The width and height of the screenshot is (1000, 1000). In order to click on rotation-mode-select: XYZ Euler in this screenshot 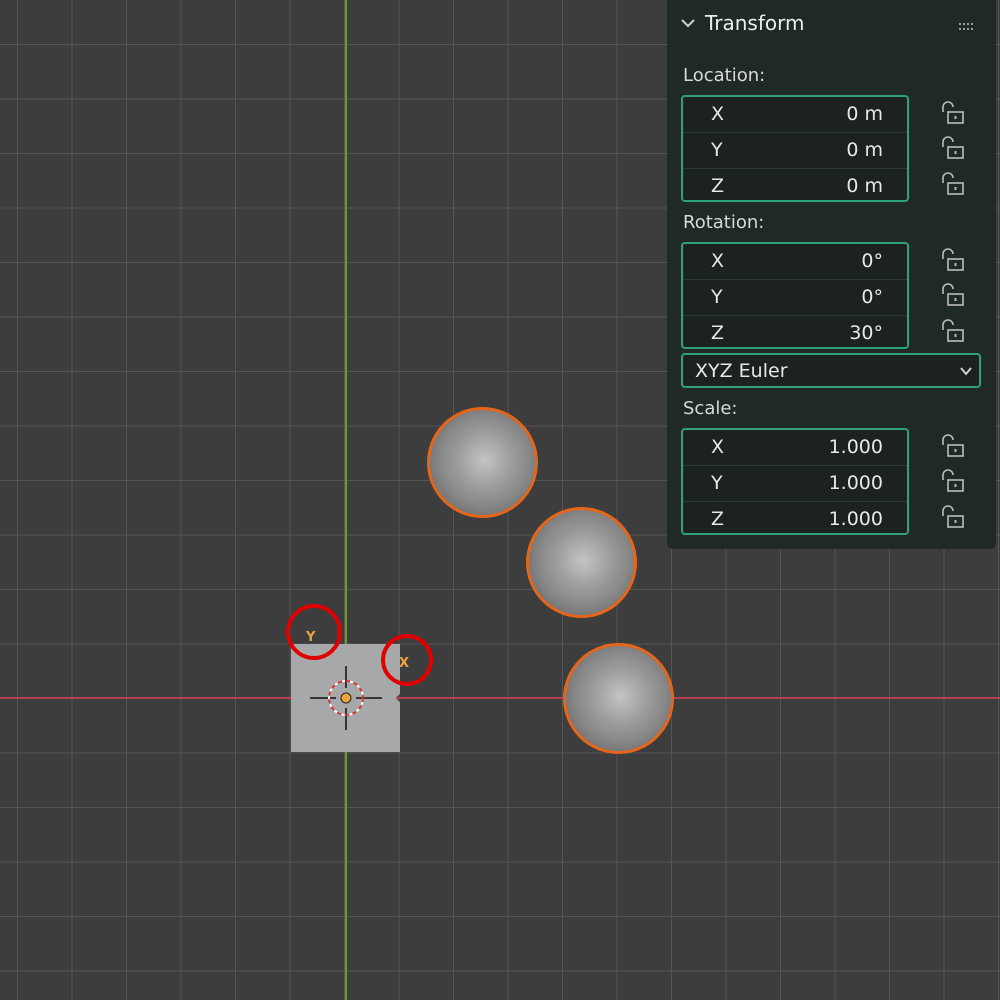, I will do `click(831, 370)`.